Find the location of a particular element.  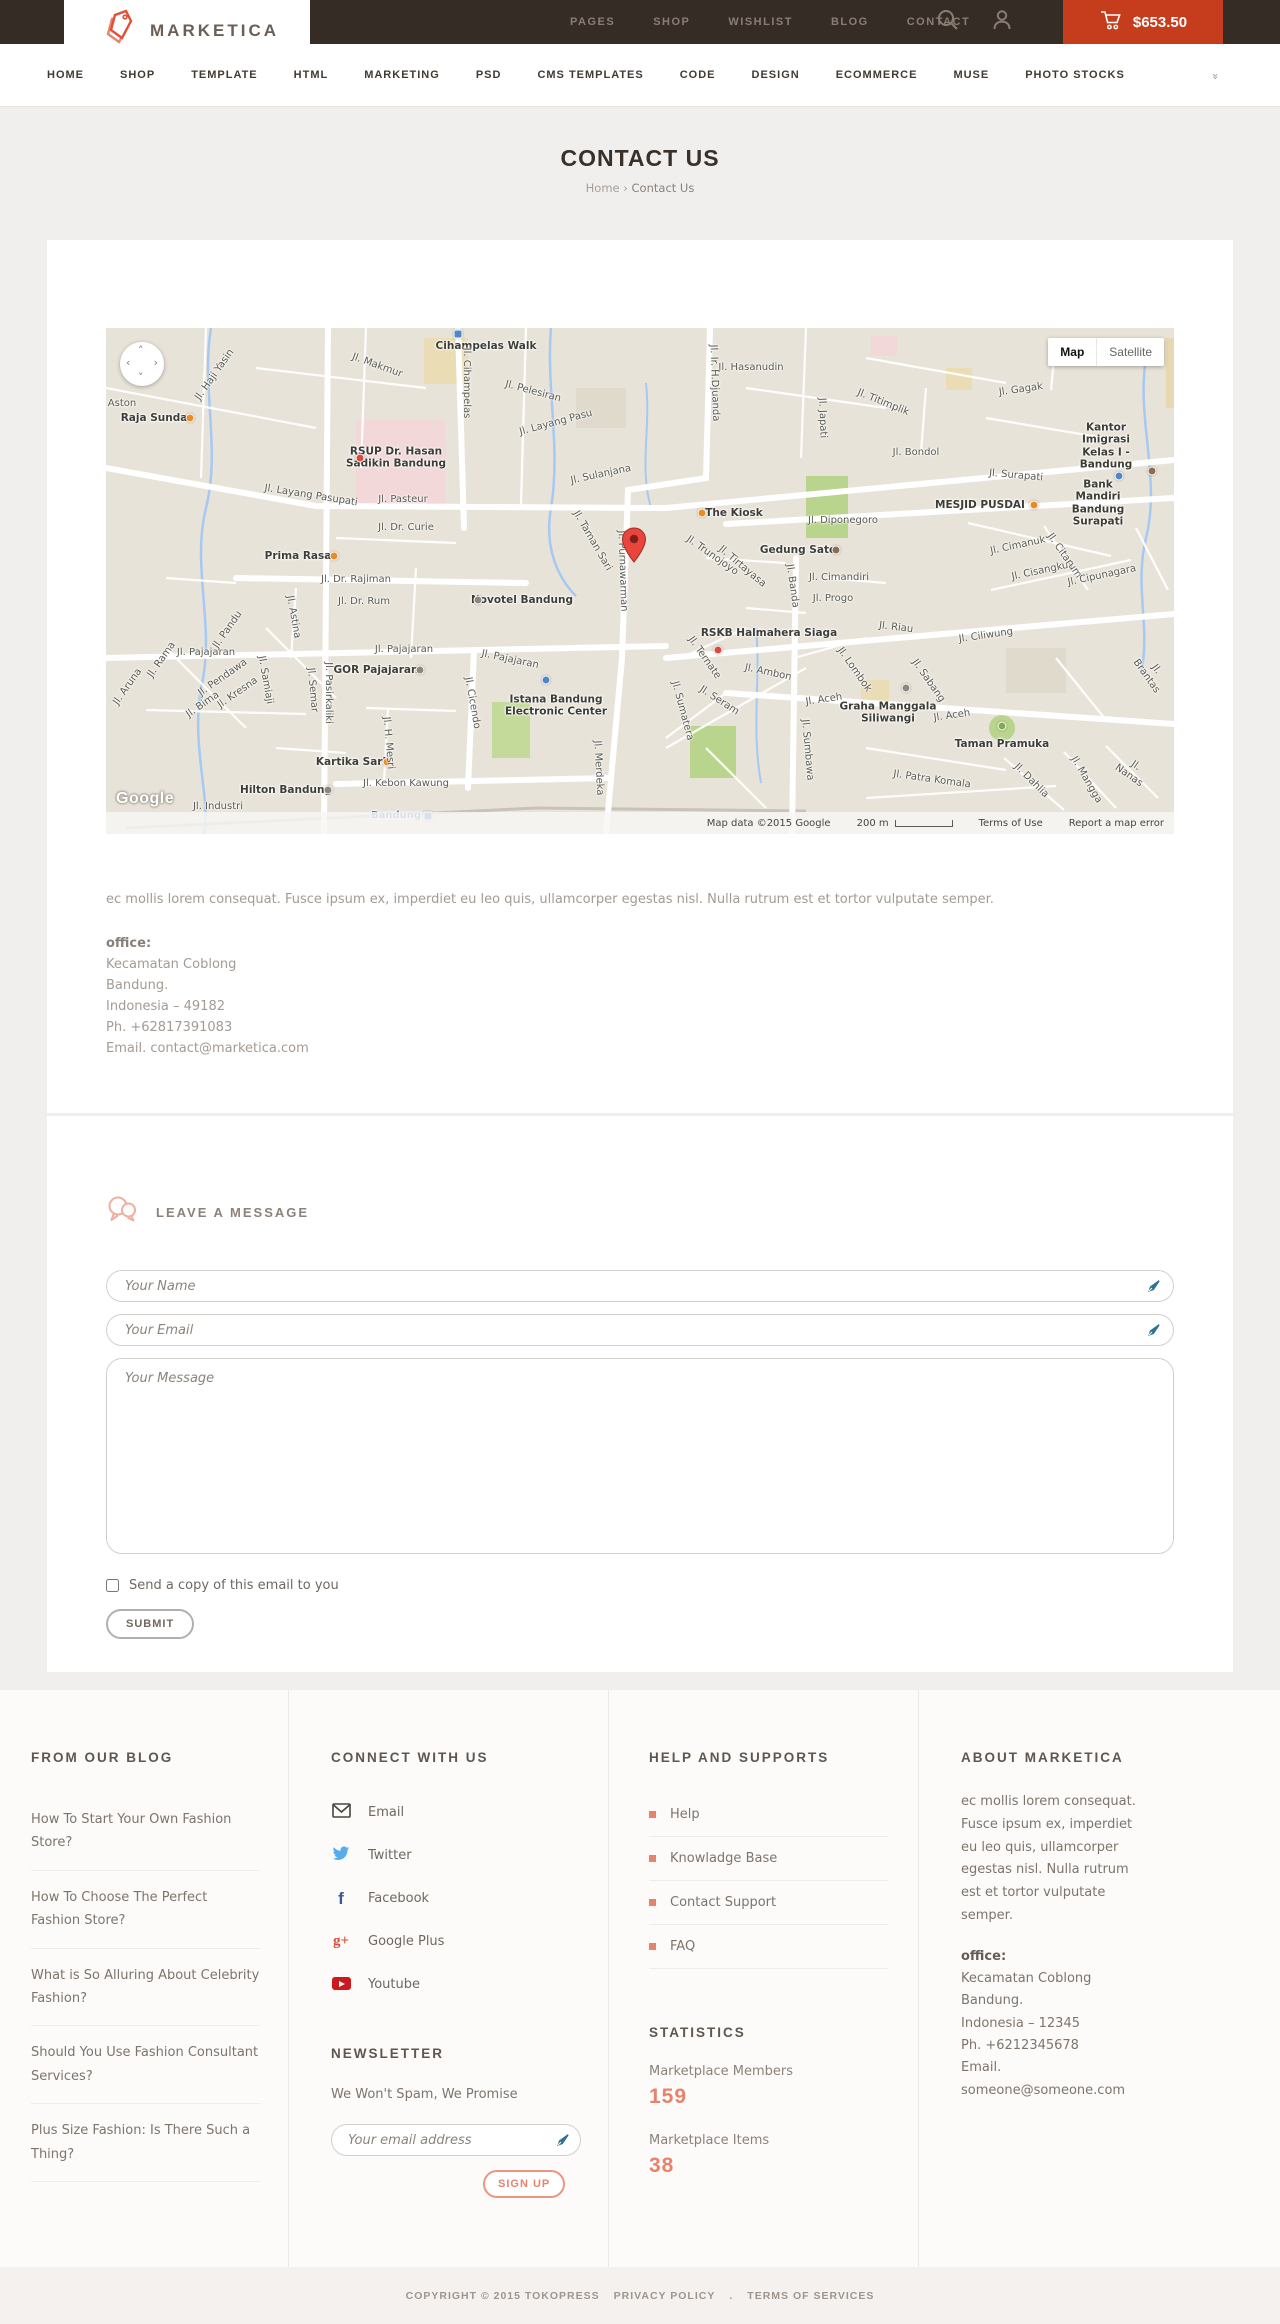

blog-link: How To Choose The Perfect Fashion Store? is located at coordinates (145, 1910).